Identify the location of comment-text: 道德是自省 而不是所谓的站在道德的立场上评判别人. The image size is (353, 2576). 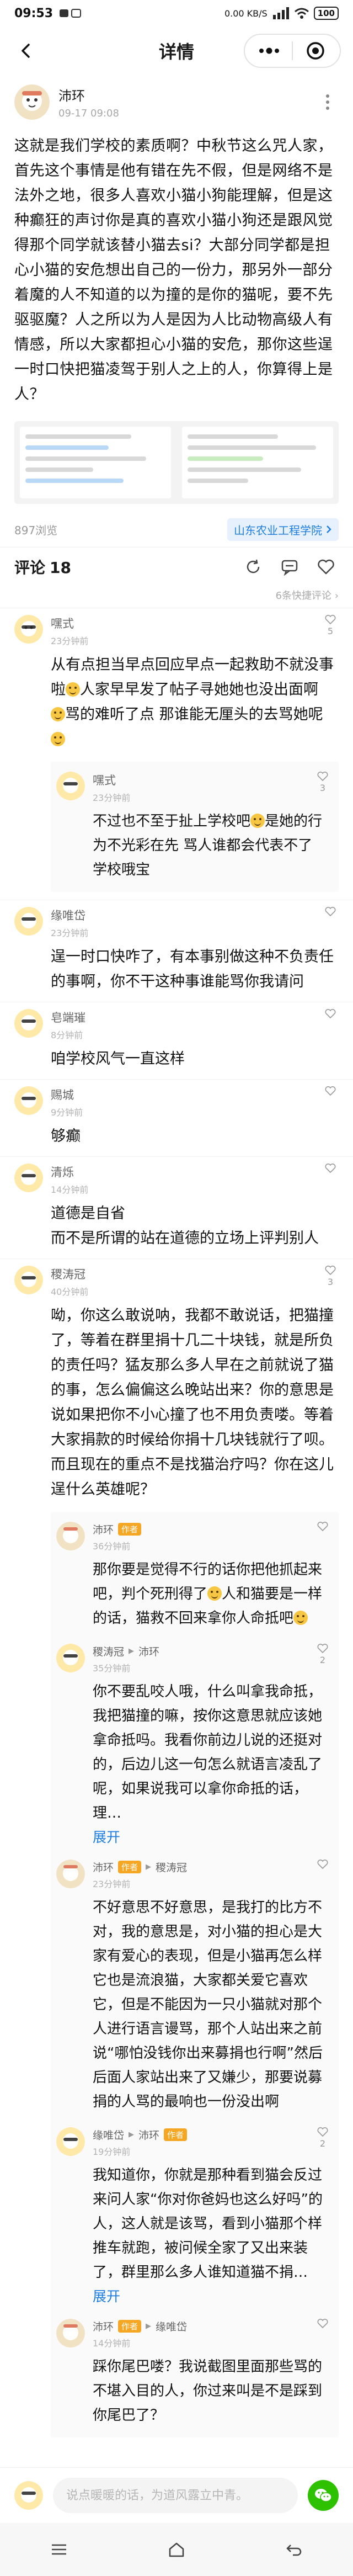
(185, 1226).